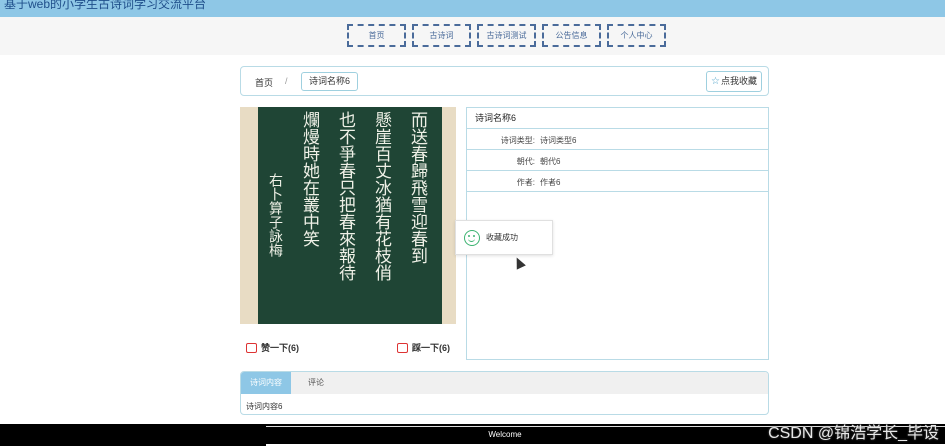 The image size is (945, 446). Describe the element at coordinates (472, 237) in the screenshot. I see `smile-icon` at that location.